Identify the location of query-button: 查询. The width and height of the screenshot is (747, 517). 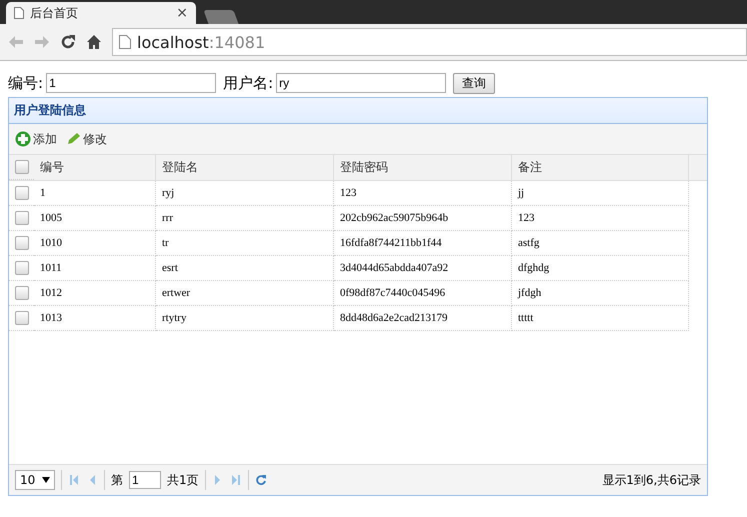
(474, 83).